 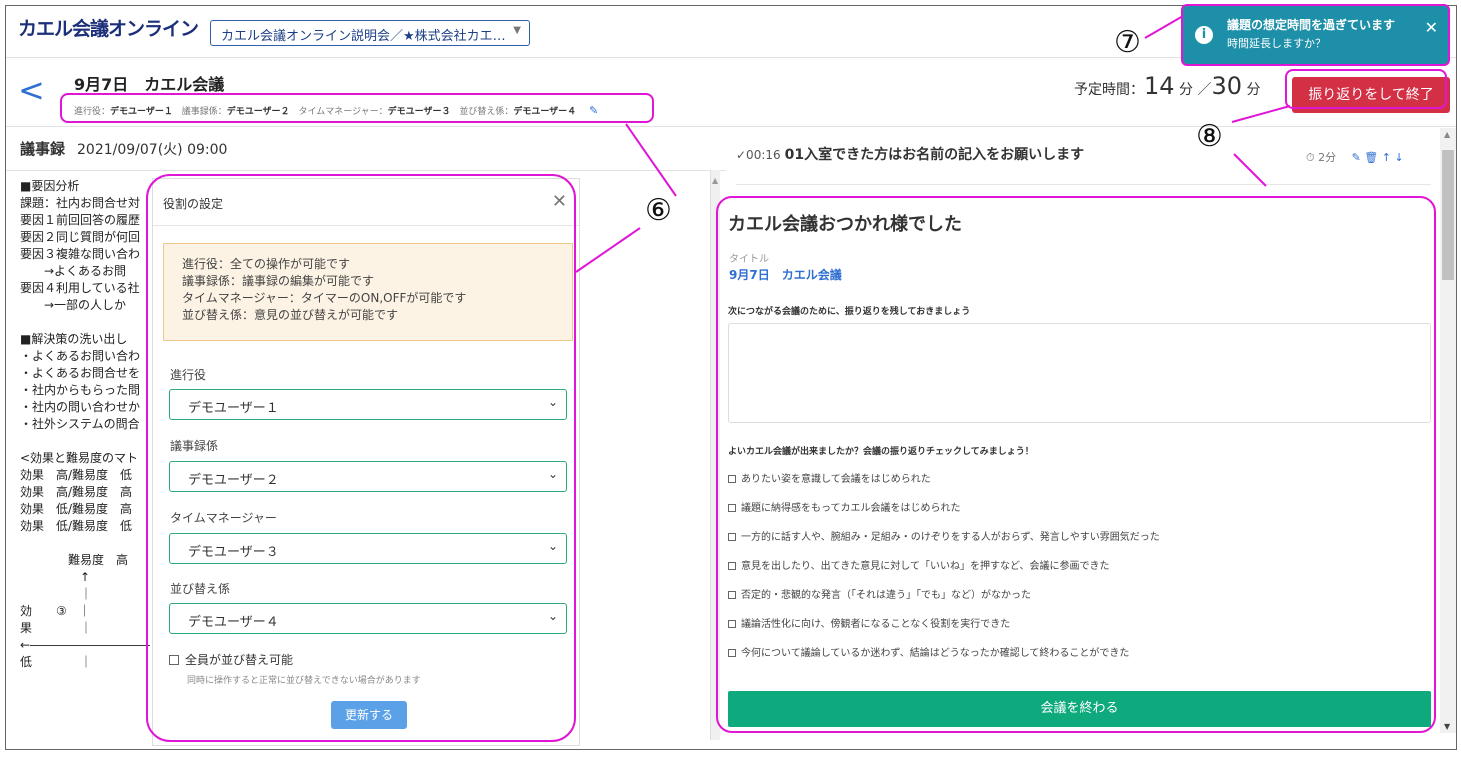 I want to click on app-logo: カエル会議オンライン, so click(x=108, y=27).